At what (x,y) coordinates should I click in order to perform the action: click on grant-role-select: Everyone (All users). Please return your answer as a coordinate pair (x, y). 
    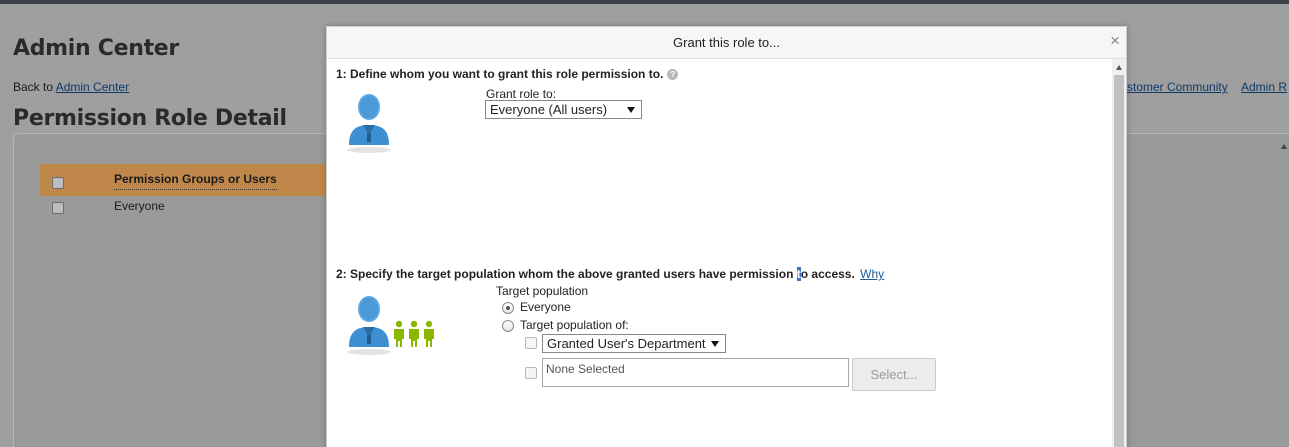
    Looking at the image, I should click on (563, 109).